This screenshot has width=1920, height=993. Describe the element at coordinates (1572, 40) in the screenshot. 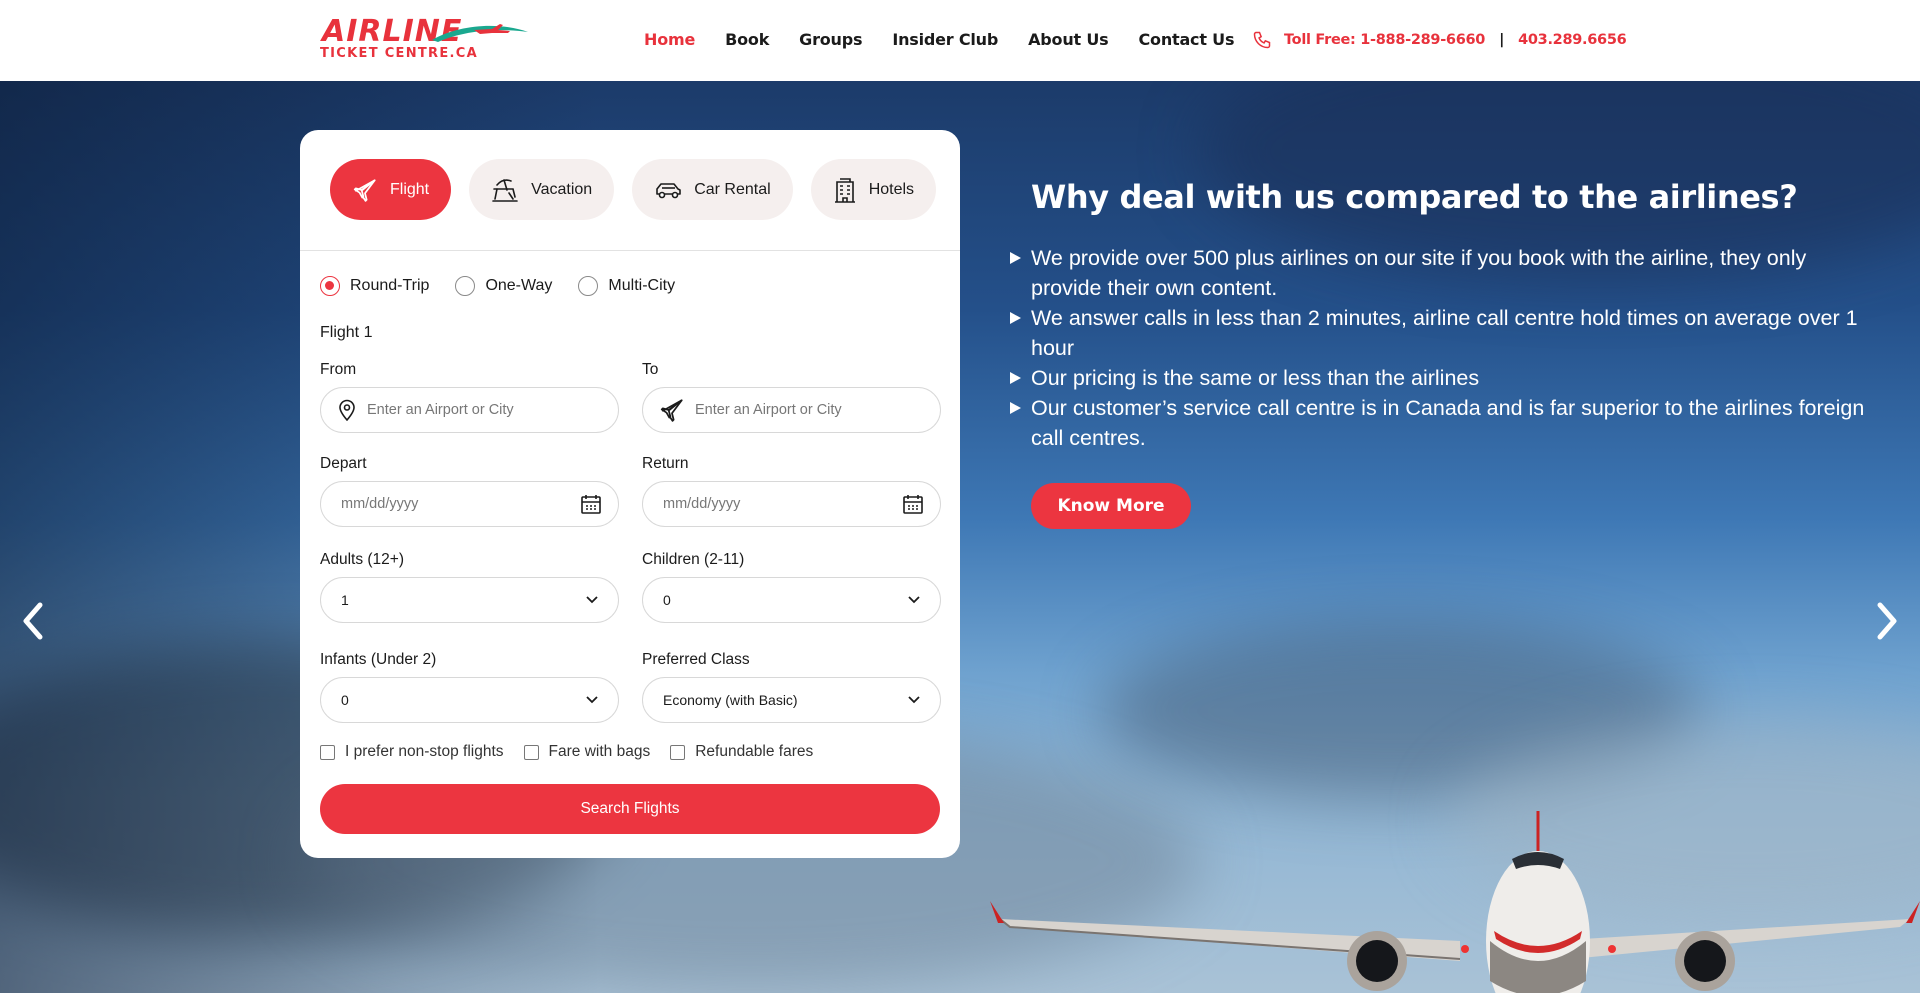

I see `local-number: 403.289.6656` at that location.